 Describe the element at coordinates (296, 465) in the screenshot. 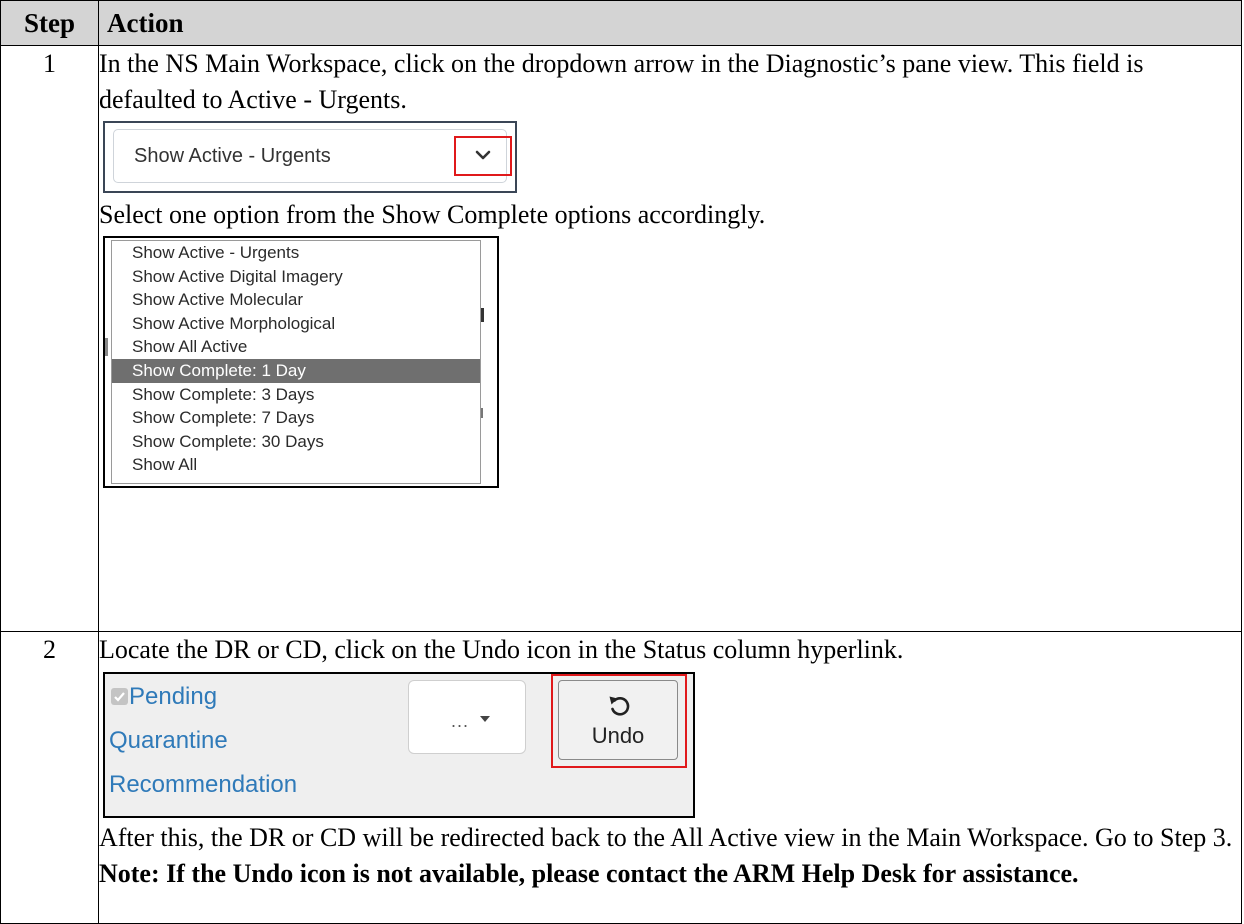

I see `dropdown-option: Show All` at that location.